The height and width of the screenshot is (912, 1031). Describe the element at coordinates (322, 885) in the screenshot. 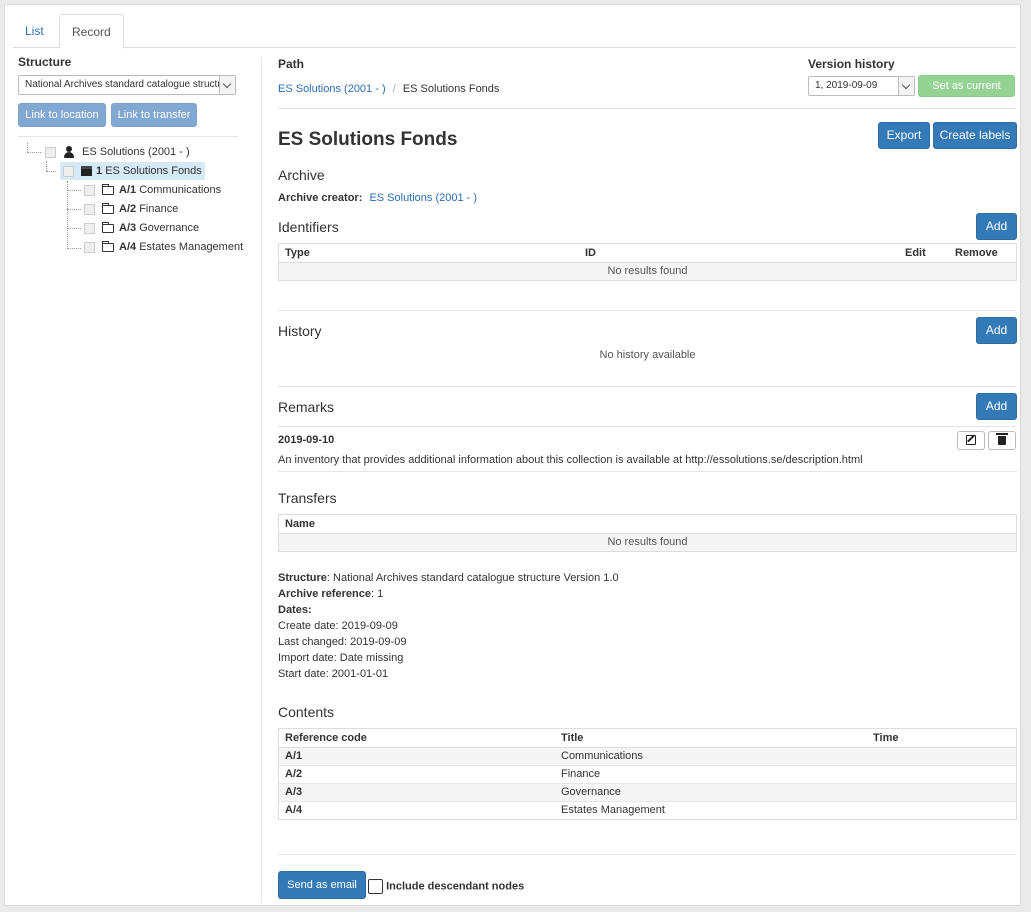

I see `send-as-email-button: Send as email` at that location.